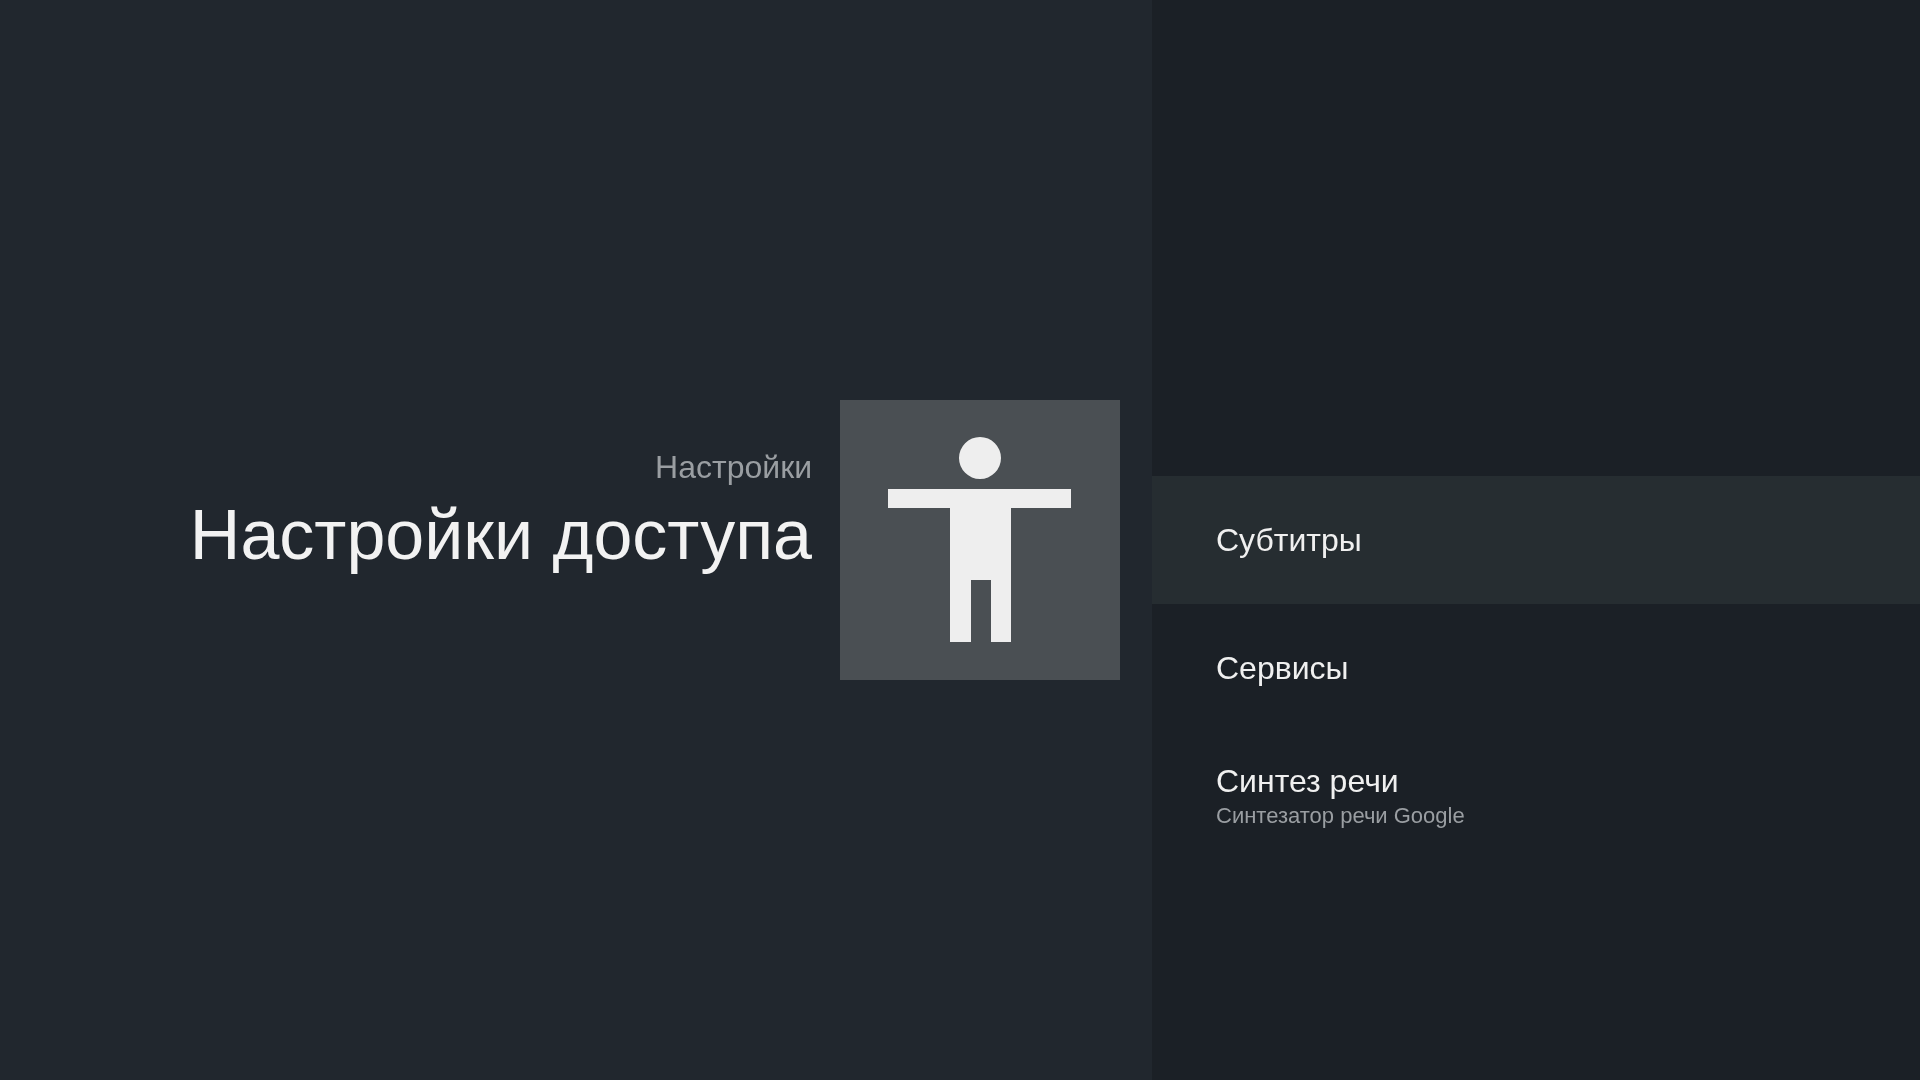  Describe the element at coordinates (1536, 540) in the screenshot. I see `menu-item: Субтитры` at that location.